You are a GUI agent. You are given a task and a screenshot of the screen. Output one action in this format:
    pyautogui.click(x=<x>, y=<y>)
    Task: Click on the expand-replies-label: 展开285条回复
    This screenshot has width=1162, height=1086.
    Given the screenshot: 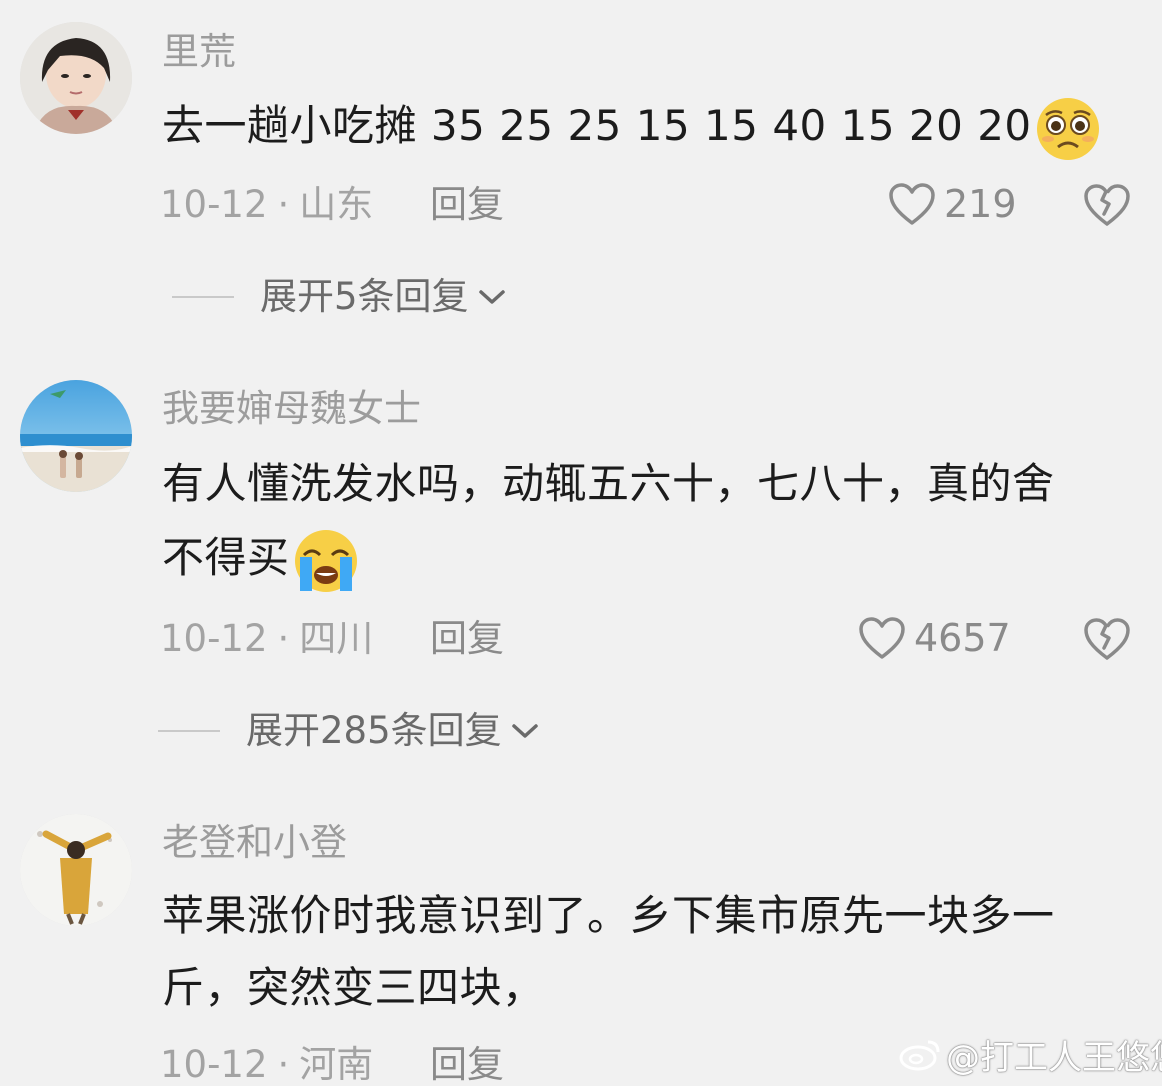 What is the action you would take?
    pyautogui.click(x=374, y=730)
    